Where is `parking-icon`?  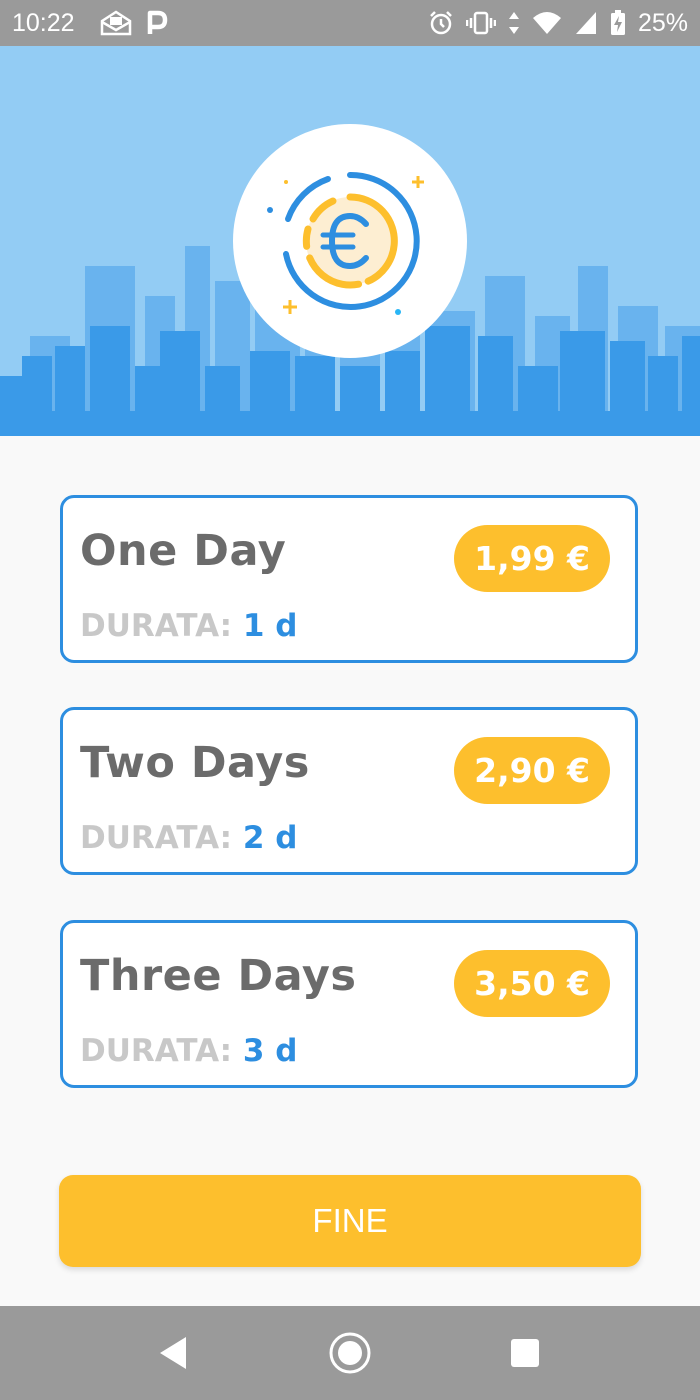
parking-icon is located at coordinates (157, 22).